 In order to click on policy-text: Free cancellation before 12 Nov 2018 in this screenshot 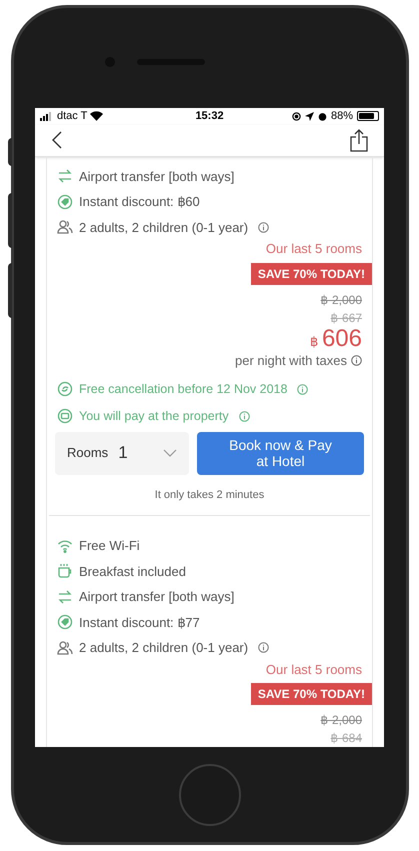, I will do `click(183, 389)`.